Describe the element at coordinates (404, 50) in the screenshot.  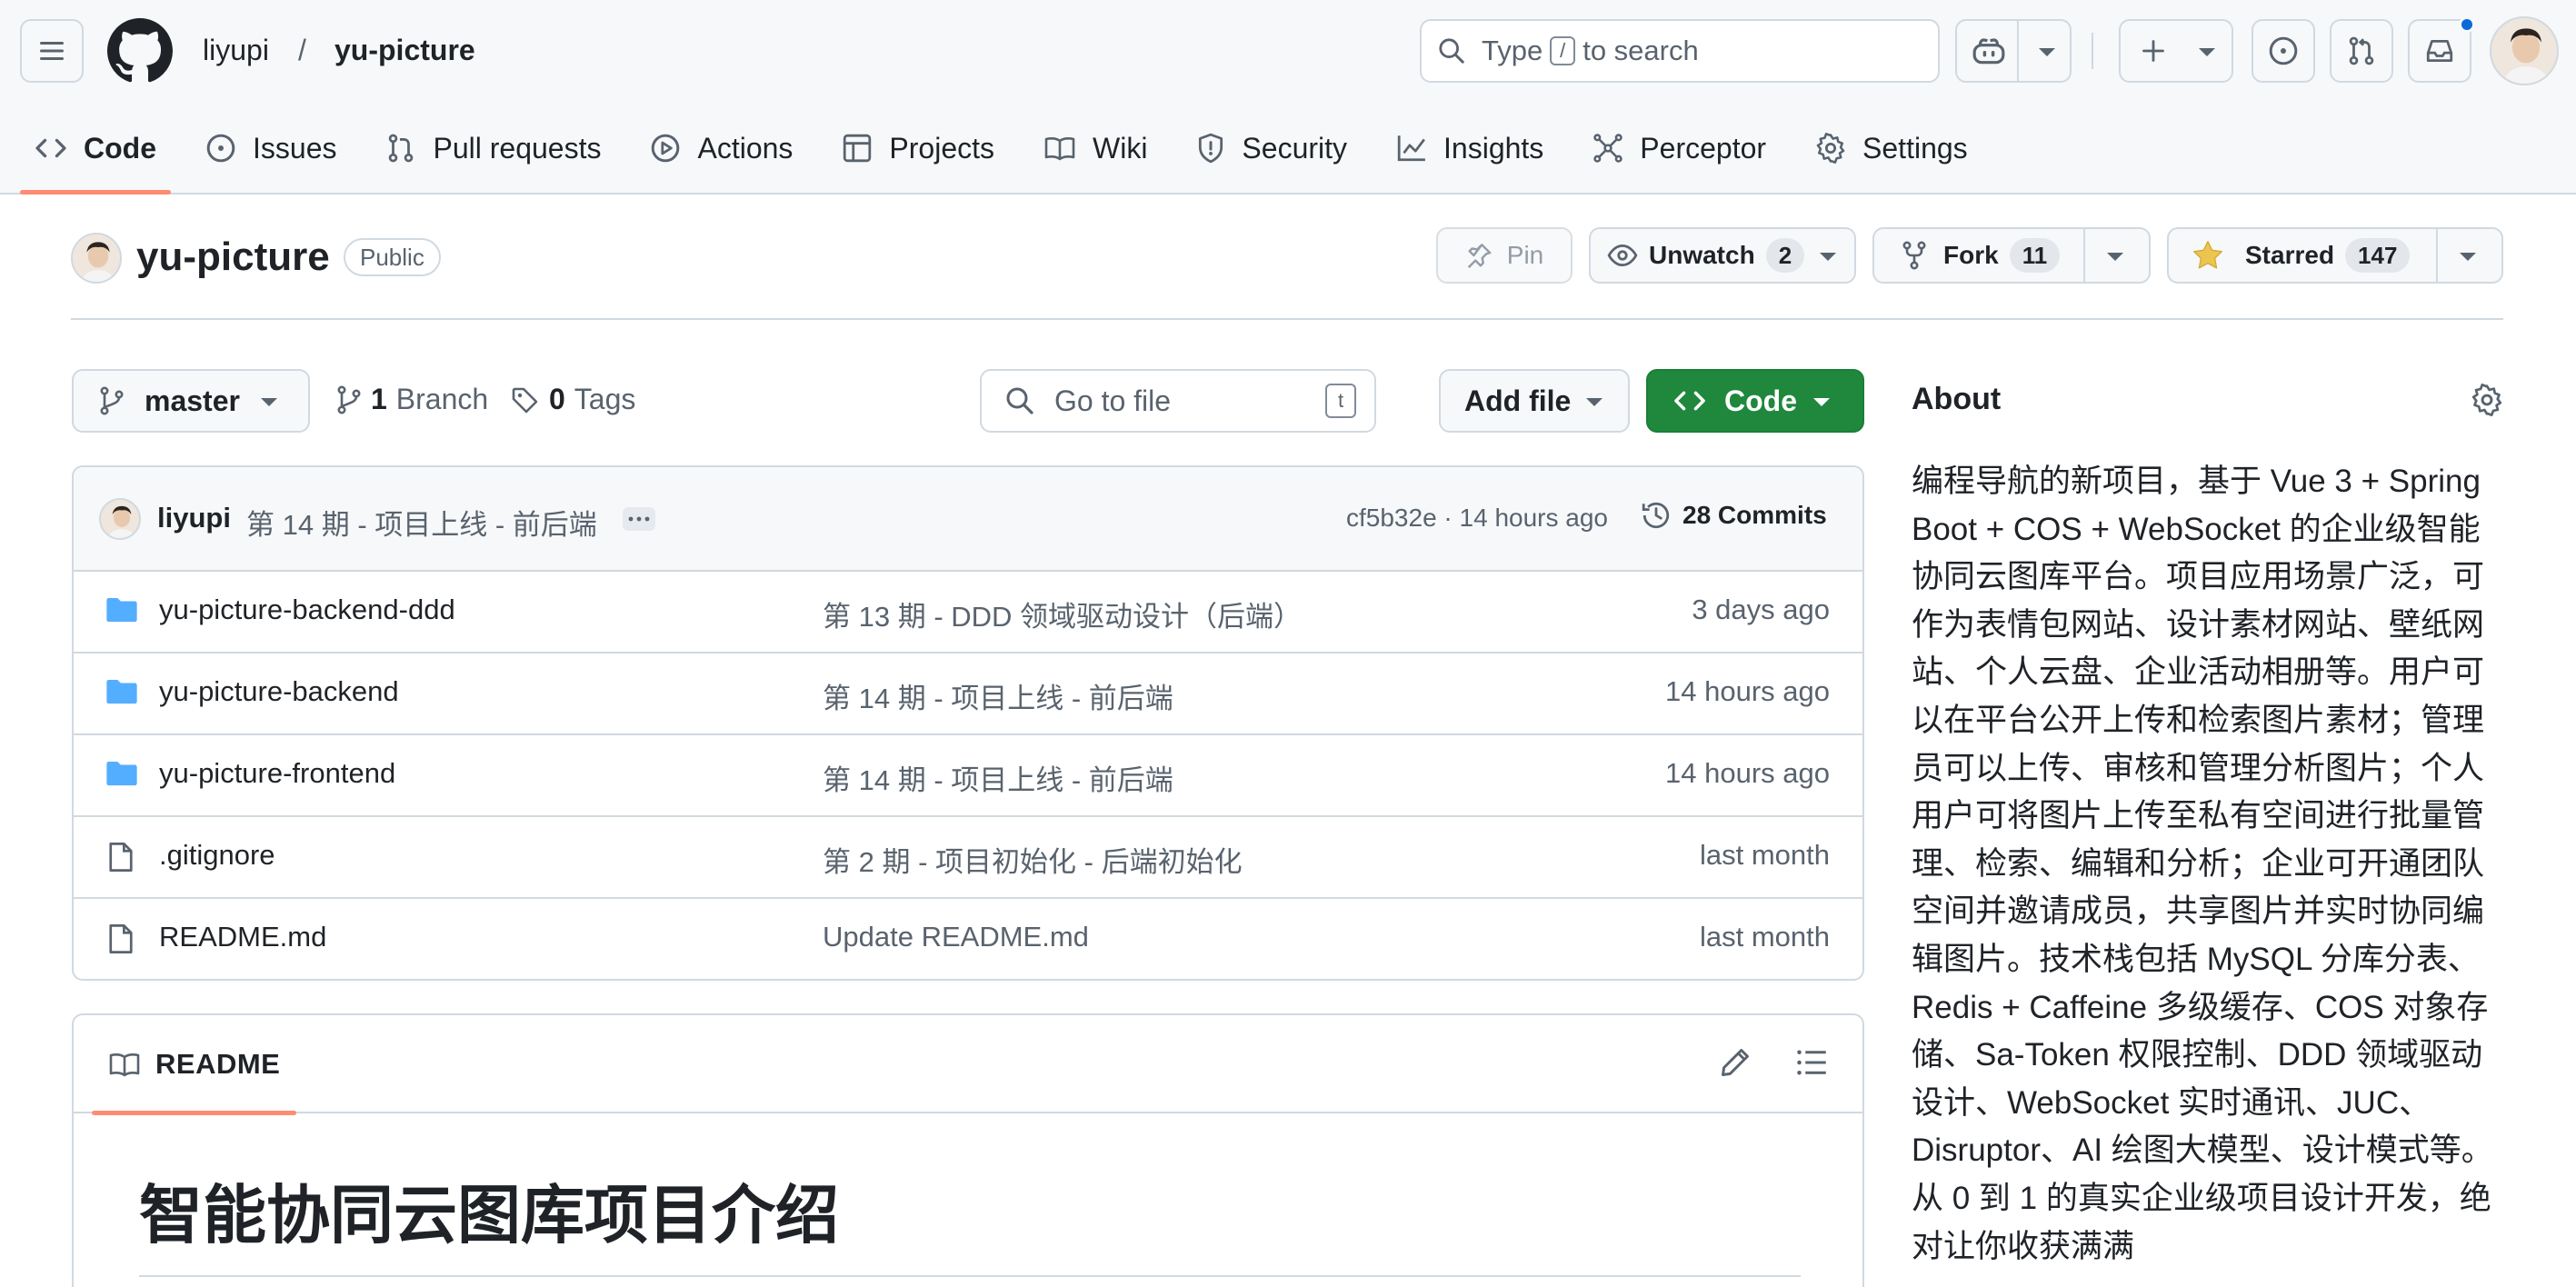
I see `breadcrumb-repo: yu-picture` at that location.